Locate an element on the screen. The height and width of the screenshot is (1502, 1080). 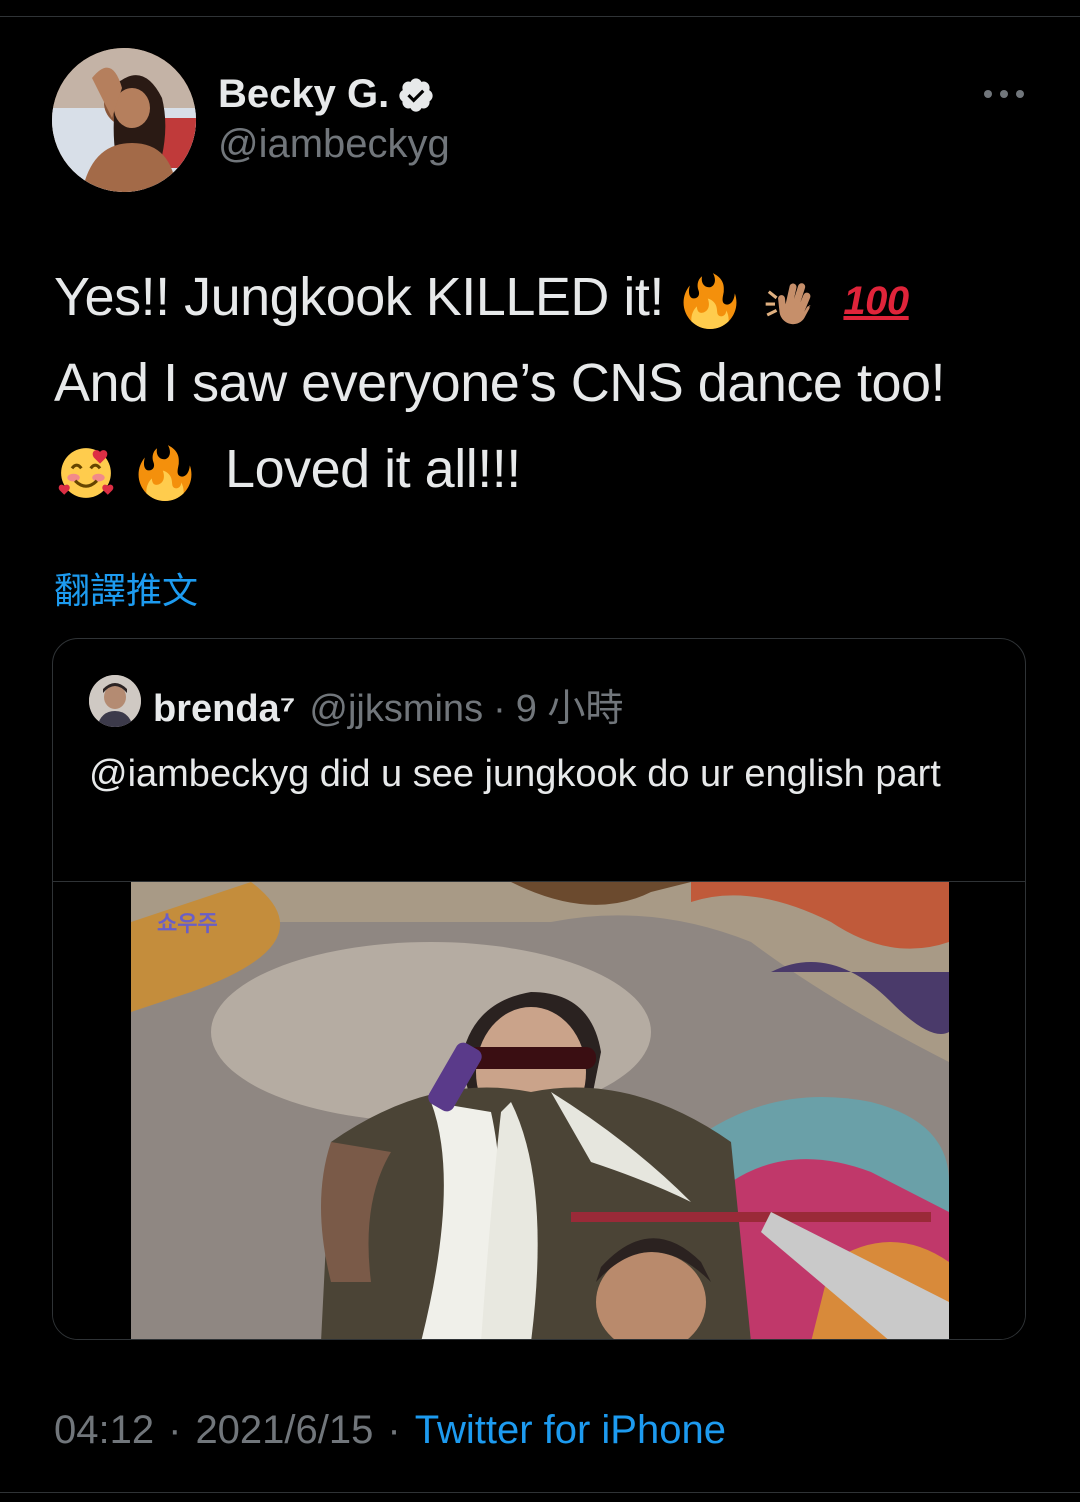
bottom-divider is located at coordinates (540, 1492).